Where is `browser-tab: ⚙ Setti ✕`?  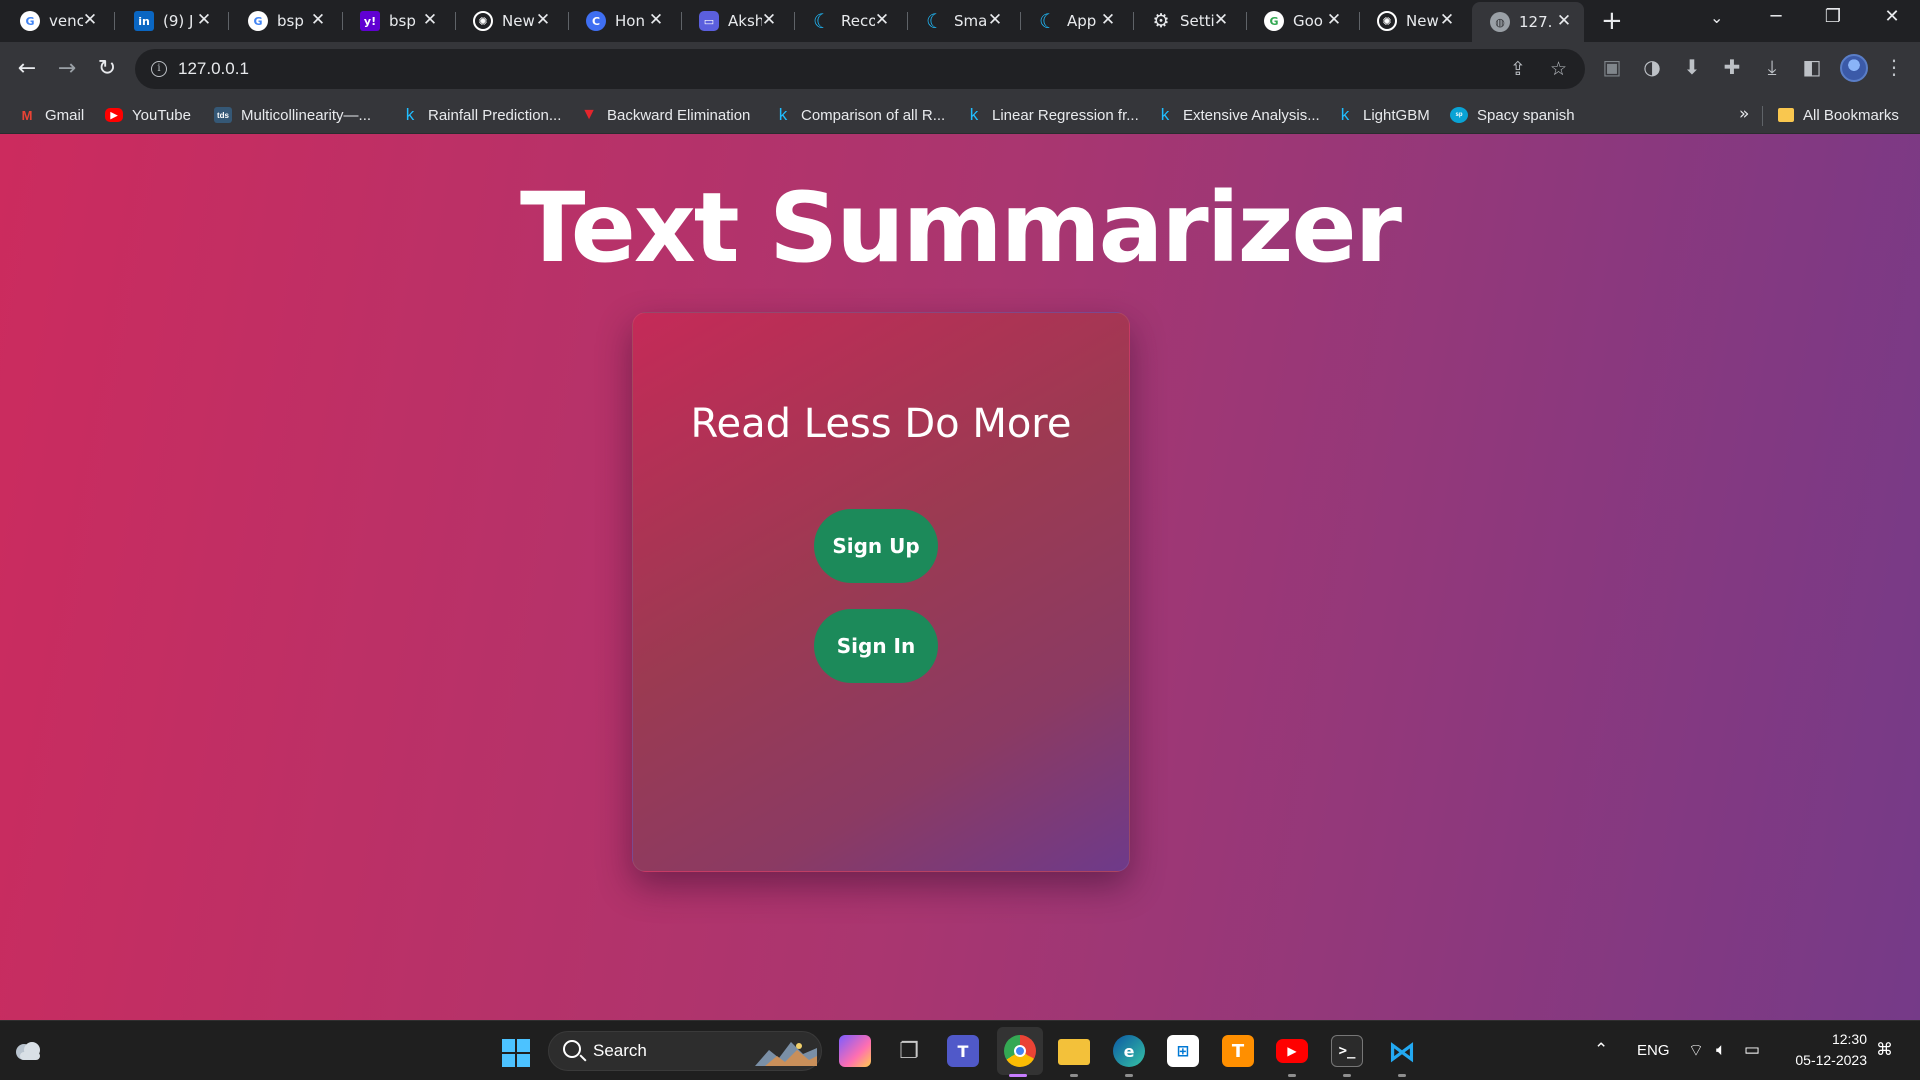
browser-tab: ⚙ Setti ✕ is located at coordinates (1187, 21).